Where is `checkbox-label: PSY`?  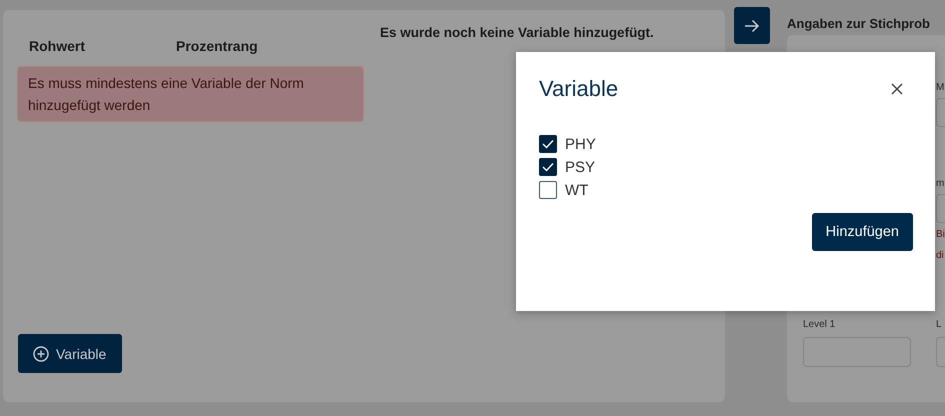
checkbox-label: PSY is located at coordinates (580, 167).